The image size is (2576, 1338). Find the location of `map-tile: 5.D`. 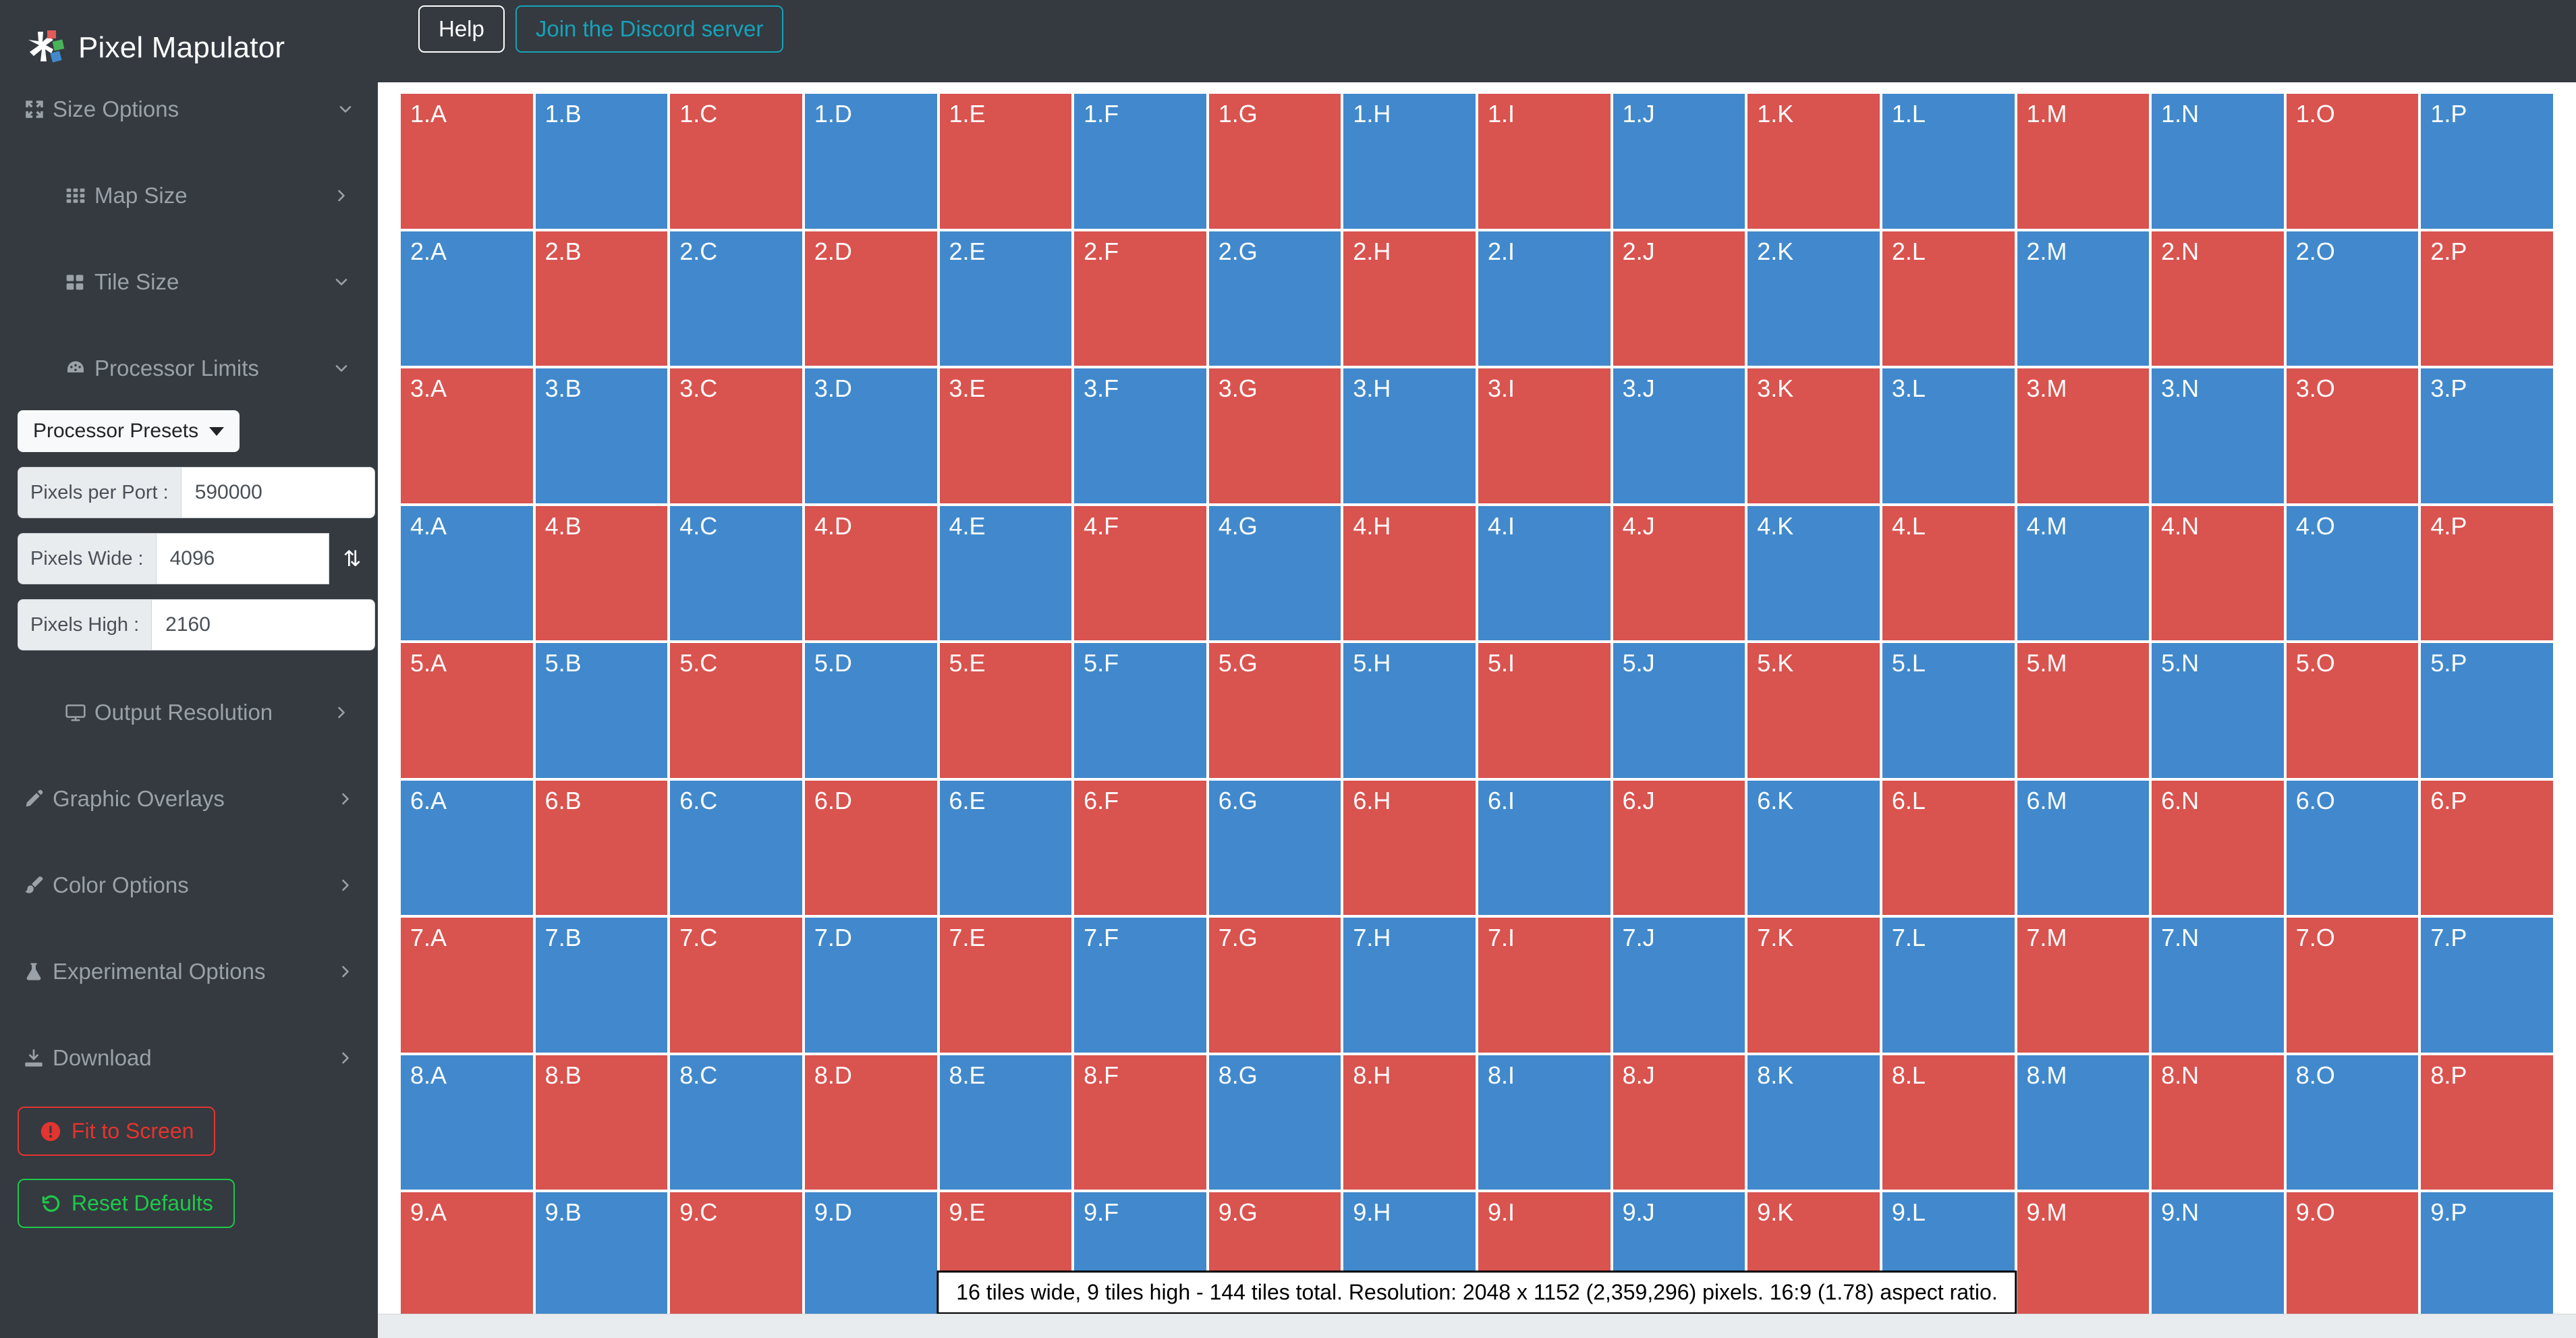

map-tile: 5.D is located at coordinates (870, 710).